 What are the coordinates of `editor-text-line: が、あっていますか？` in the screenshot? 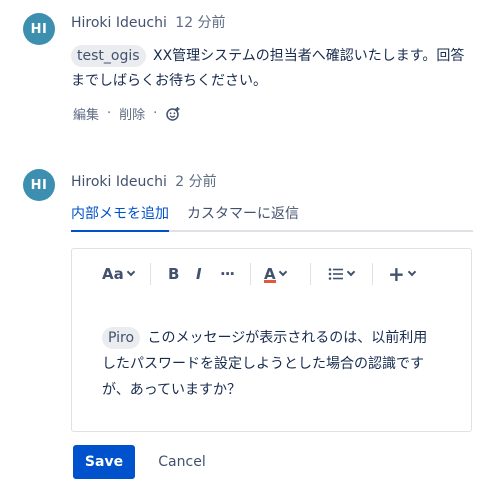 It's located at (172, 390).